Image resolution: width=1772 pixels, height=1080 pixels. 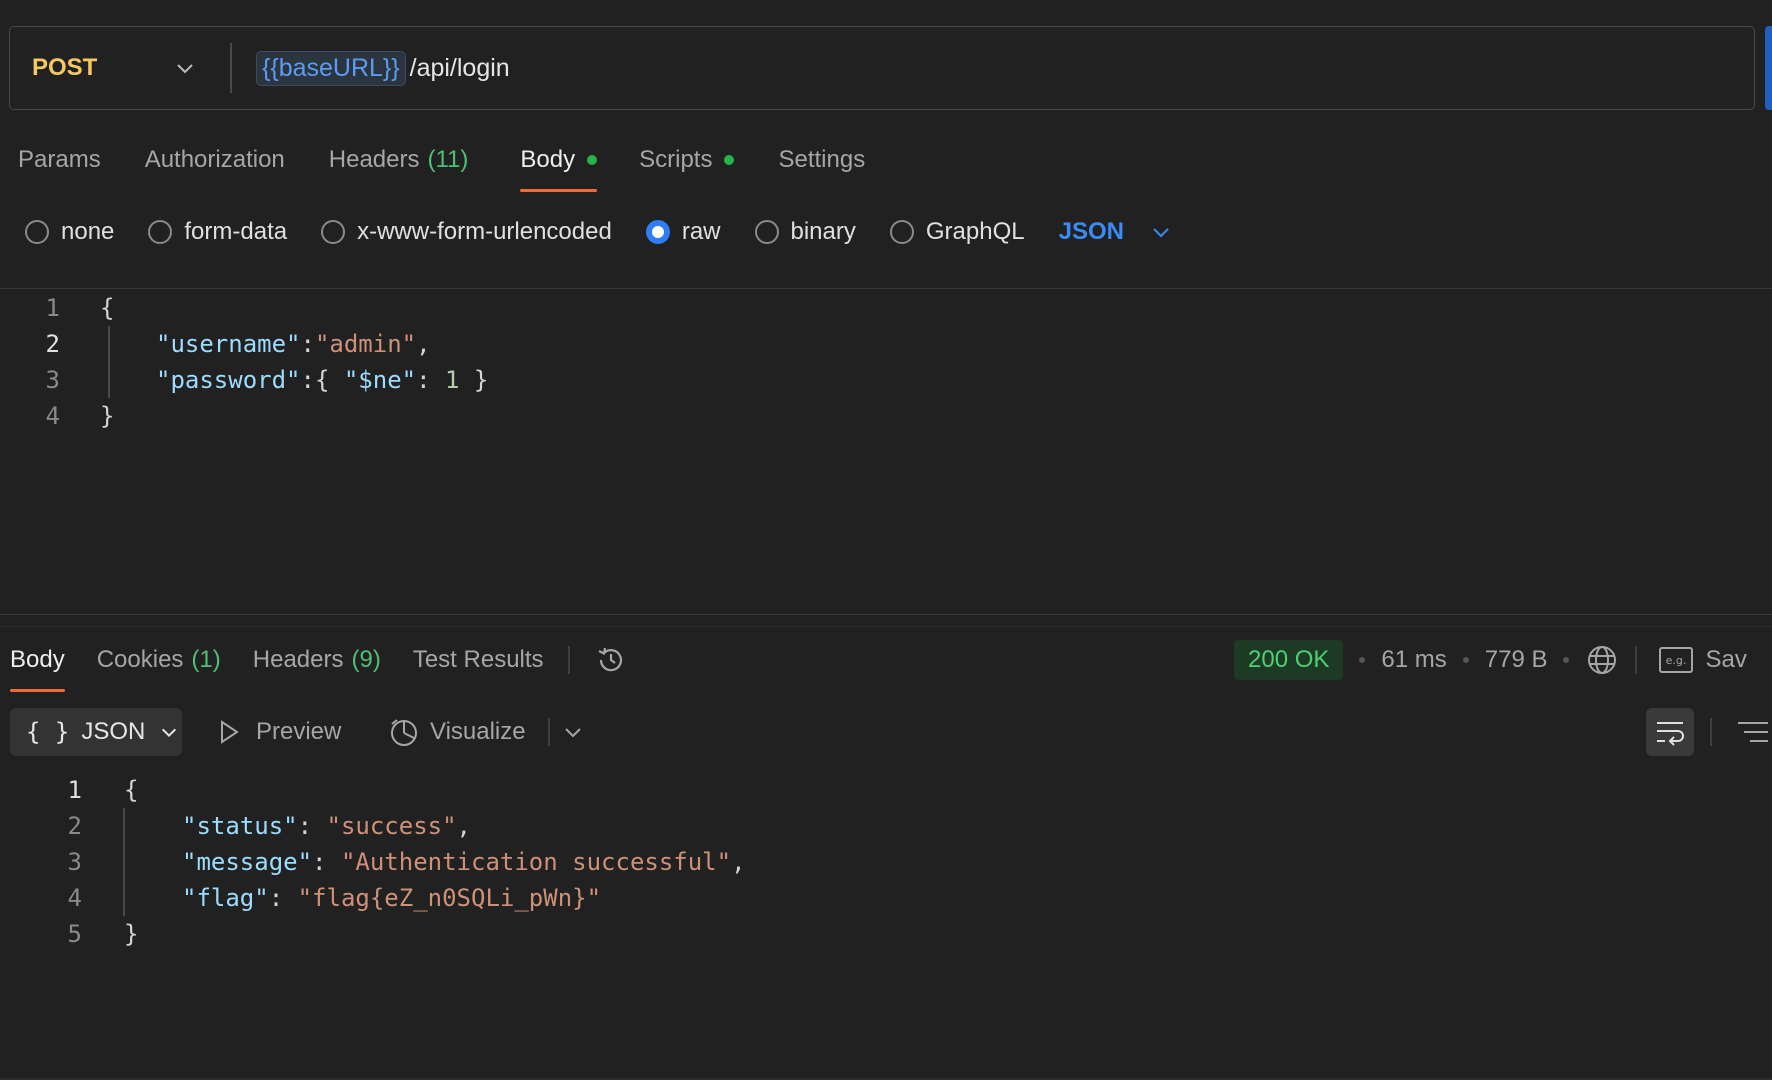 I want to click on code-line: 3 "password":{ "$ne": 1 }, so click(x=252, y=380).